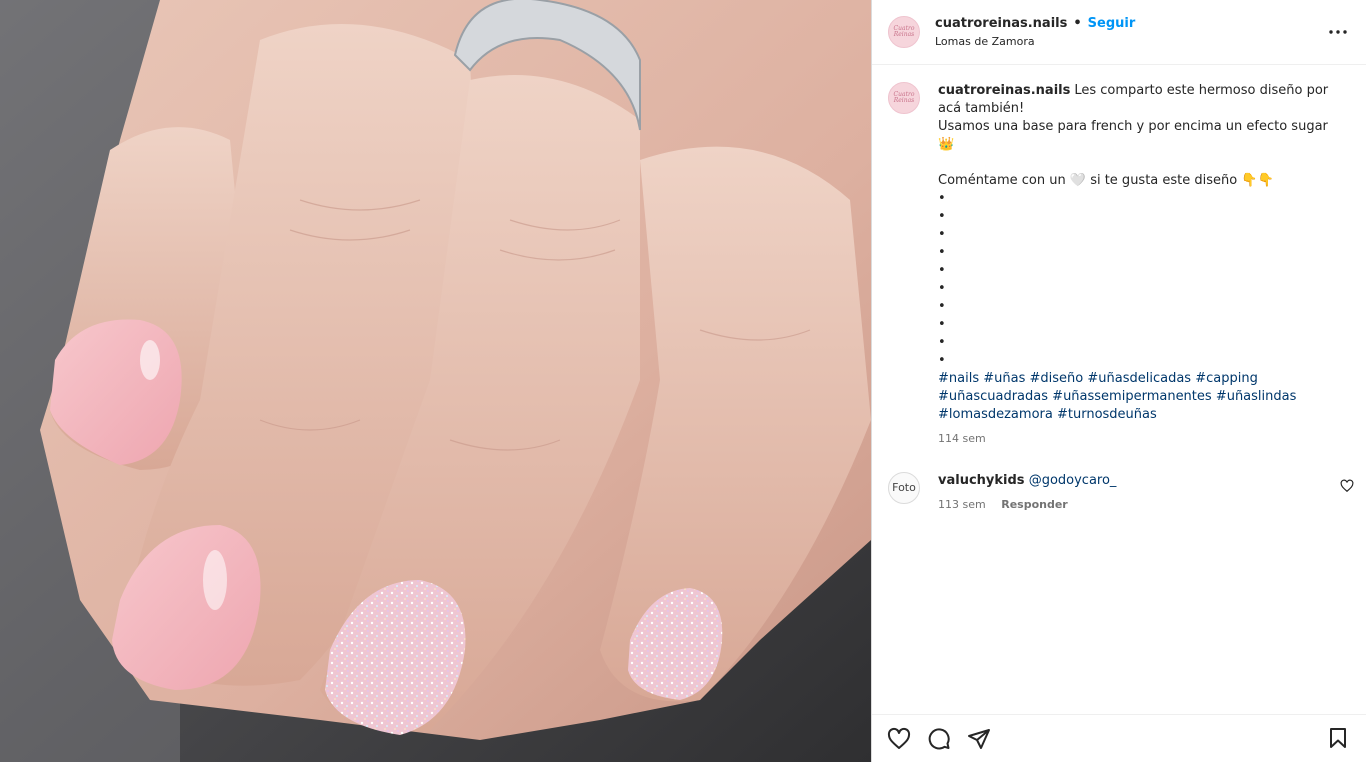 The width and height of the screenshot is (1366, 762). Describe the element at coordinates (981, 480) in the screenshot. I see `commenter-username: valuchykids` at that location.